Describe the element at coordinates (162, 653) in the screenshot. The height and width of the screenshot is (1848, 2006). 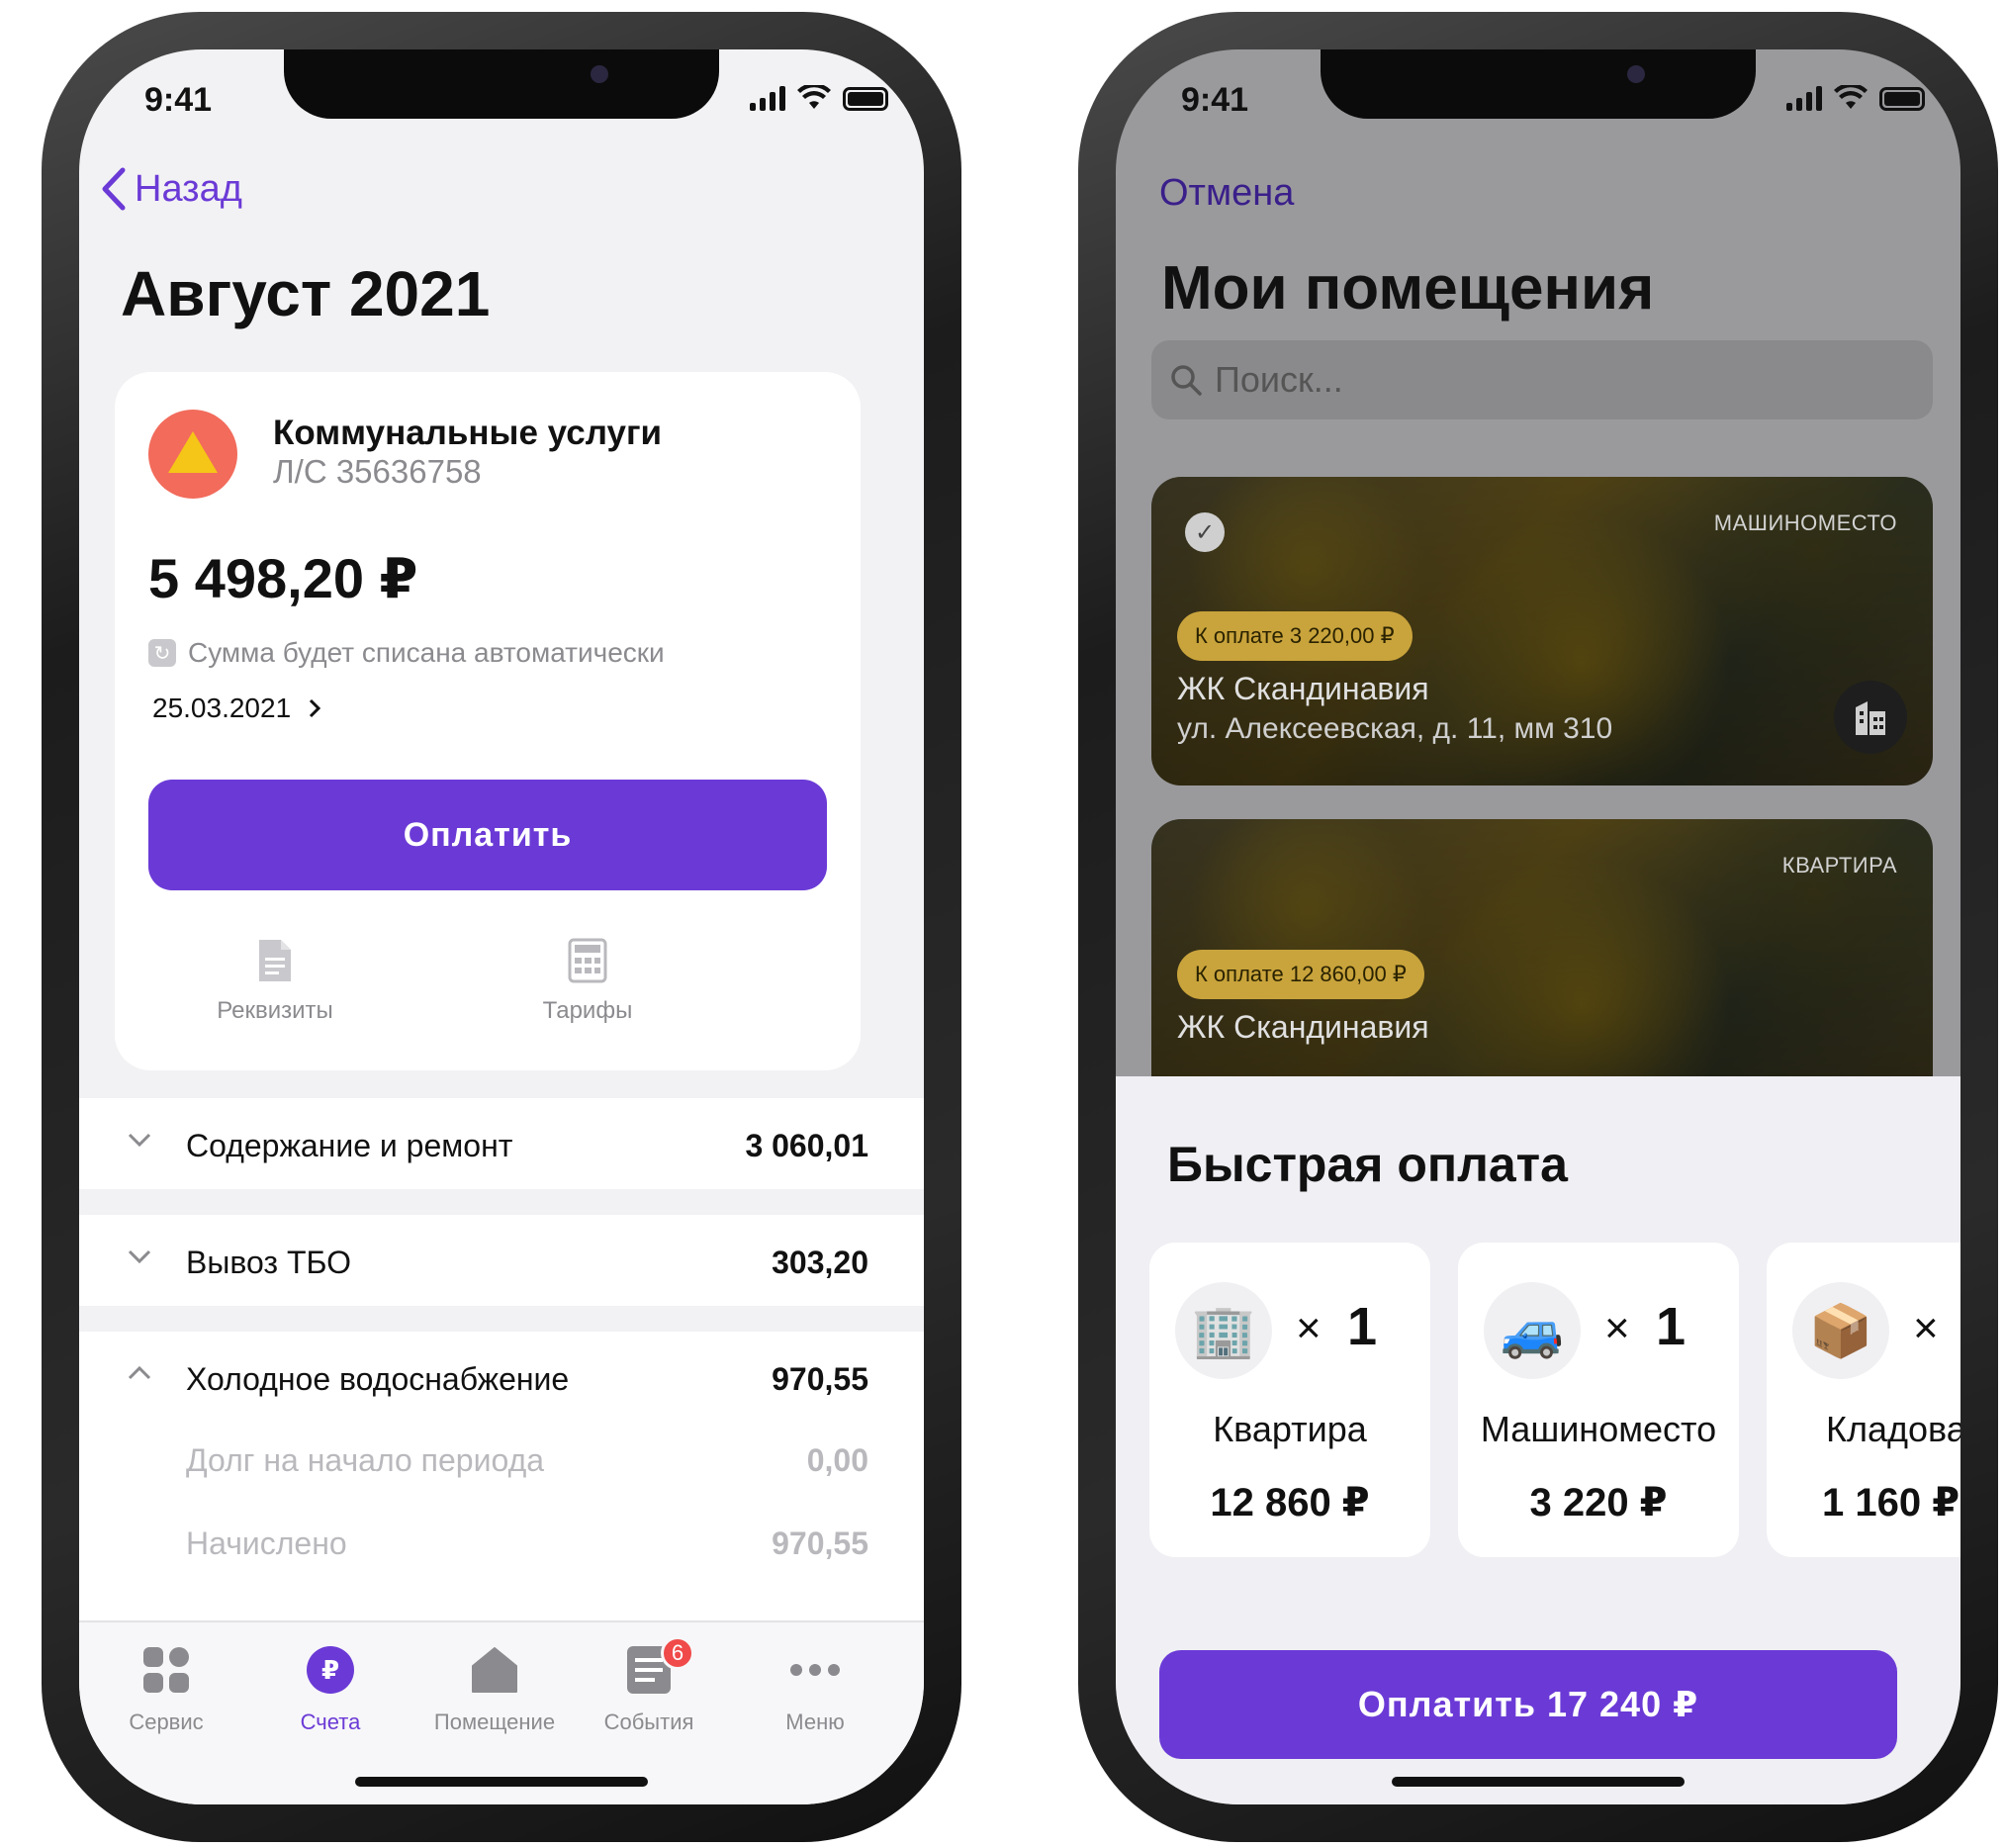
I see `autopay-icon: ↻` at that location.